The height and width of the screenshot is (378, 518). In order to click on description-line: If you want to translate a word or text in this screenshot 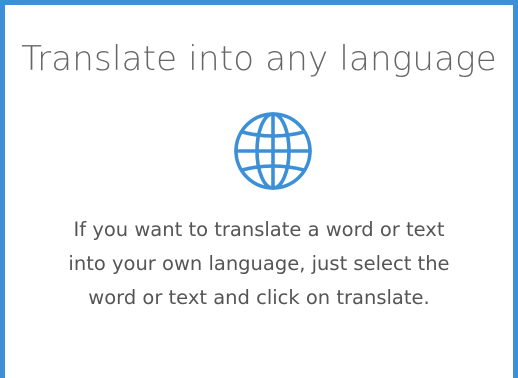, I will do `click(259, 229)`.